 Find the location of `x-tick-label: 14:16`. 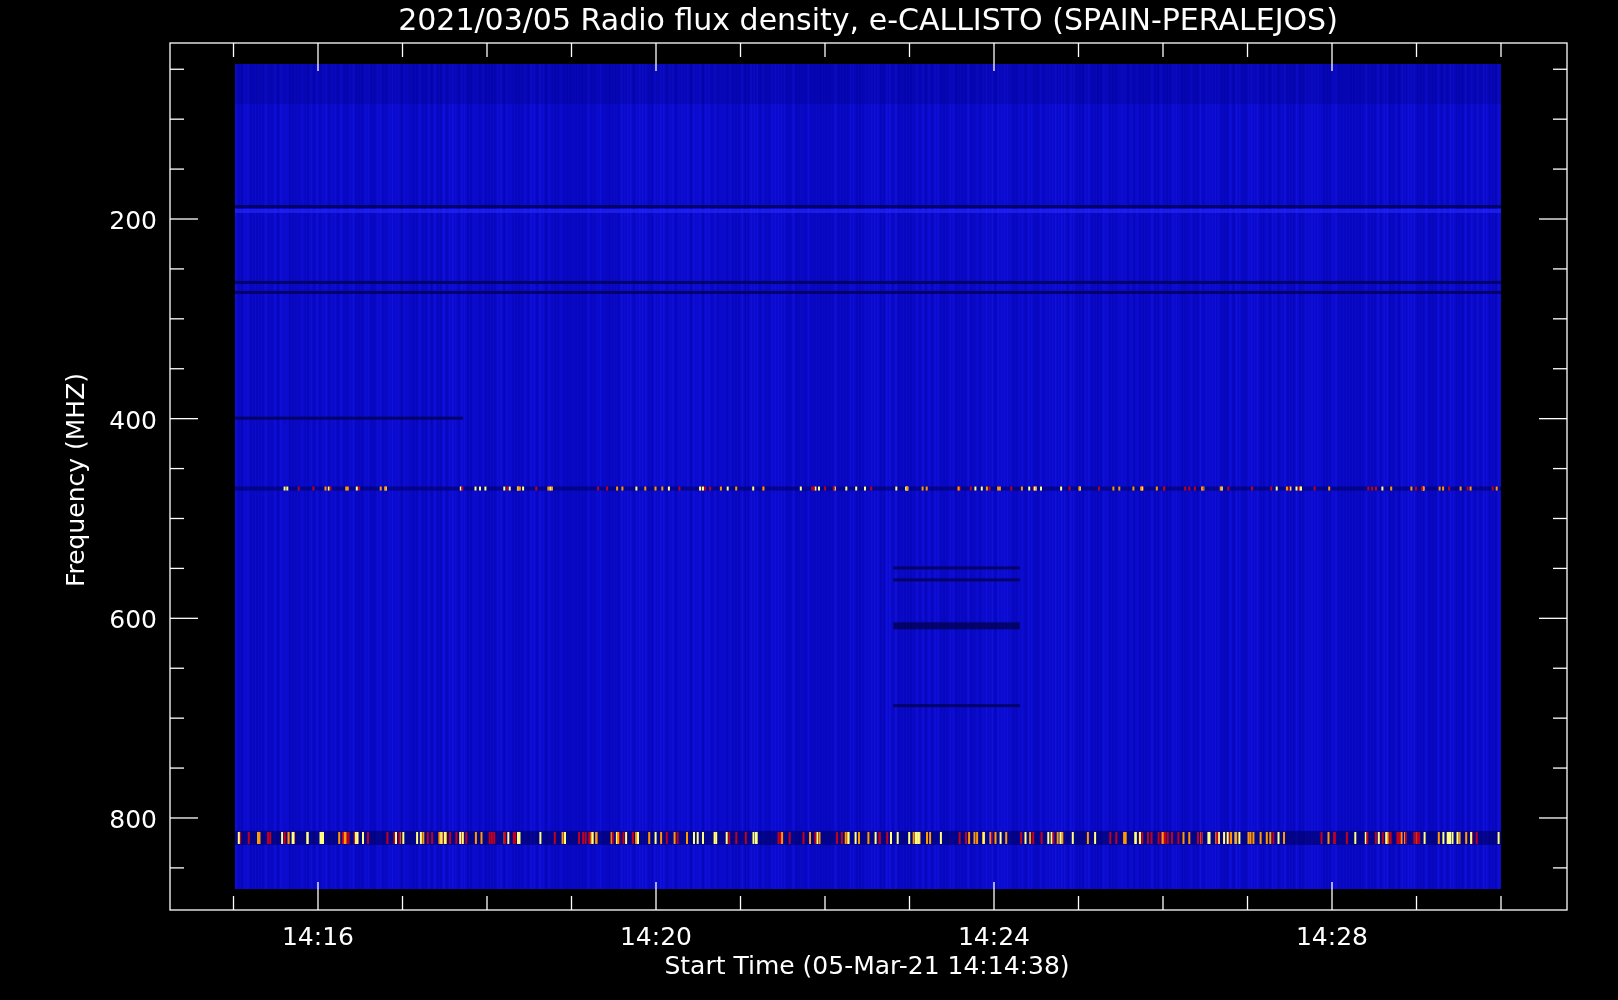

x-tick-label: 14:16 is located at coordinates (318, 936).